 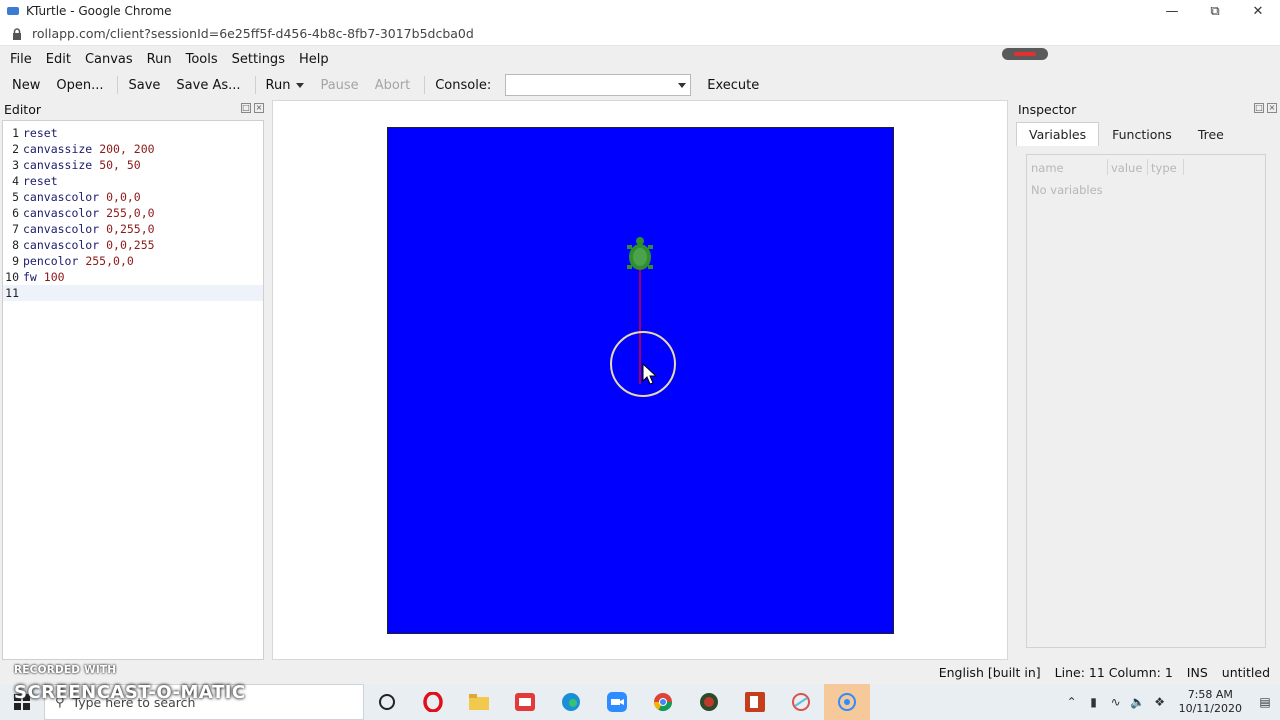 I want to click on code-line: 7 canvascolor 0,255,0, so click(x=133, y=229).